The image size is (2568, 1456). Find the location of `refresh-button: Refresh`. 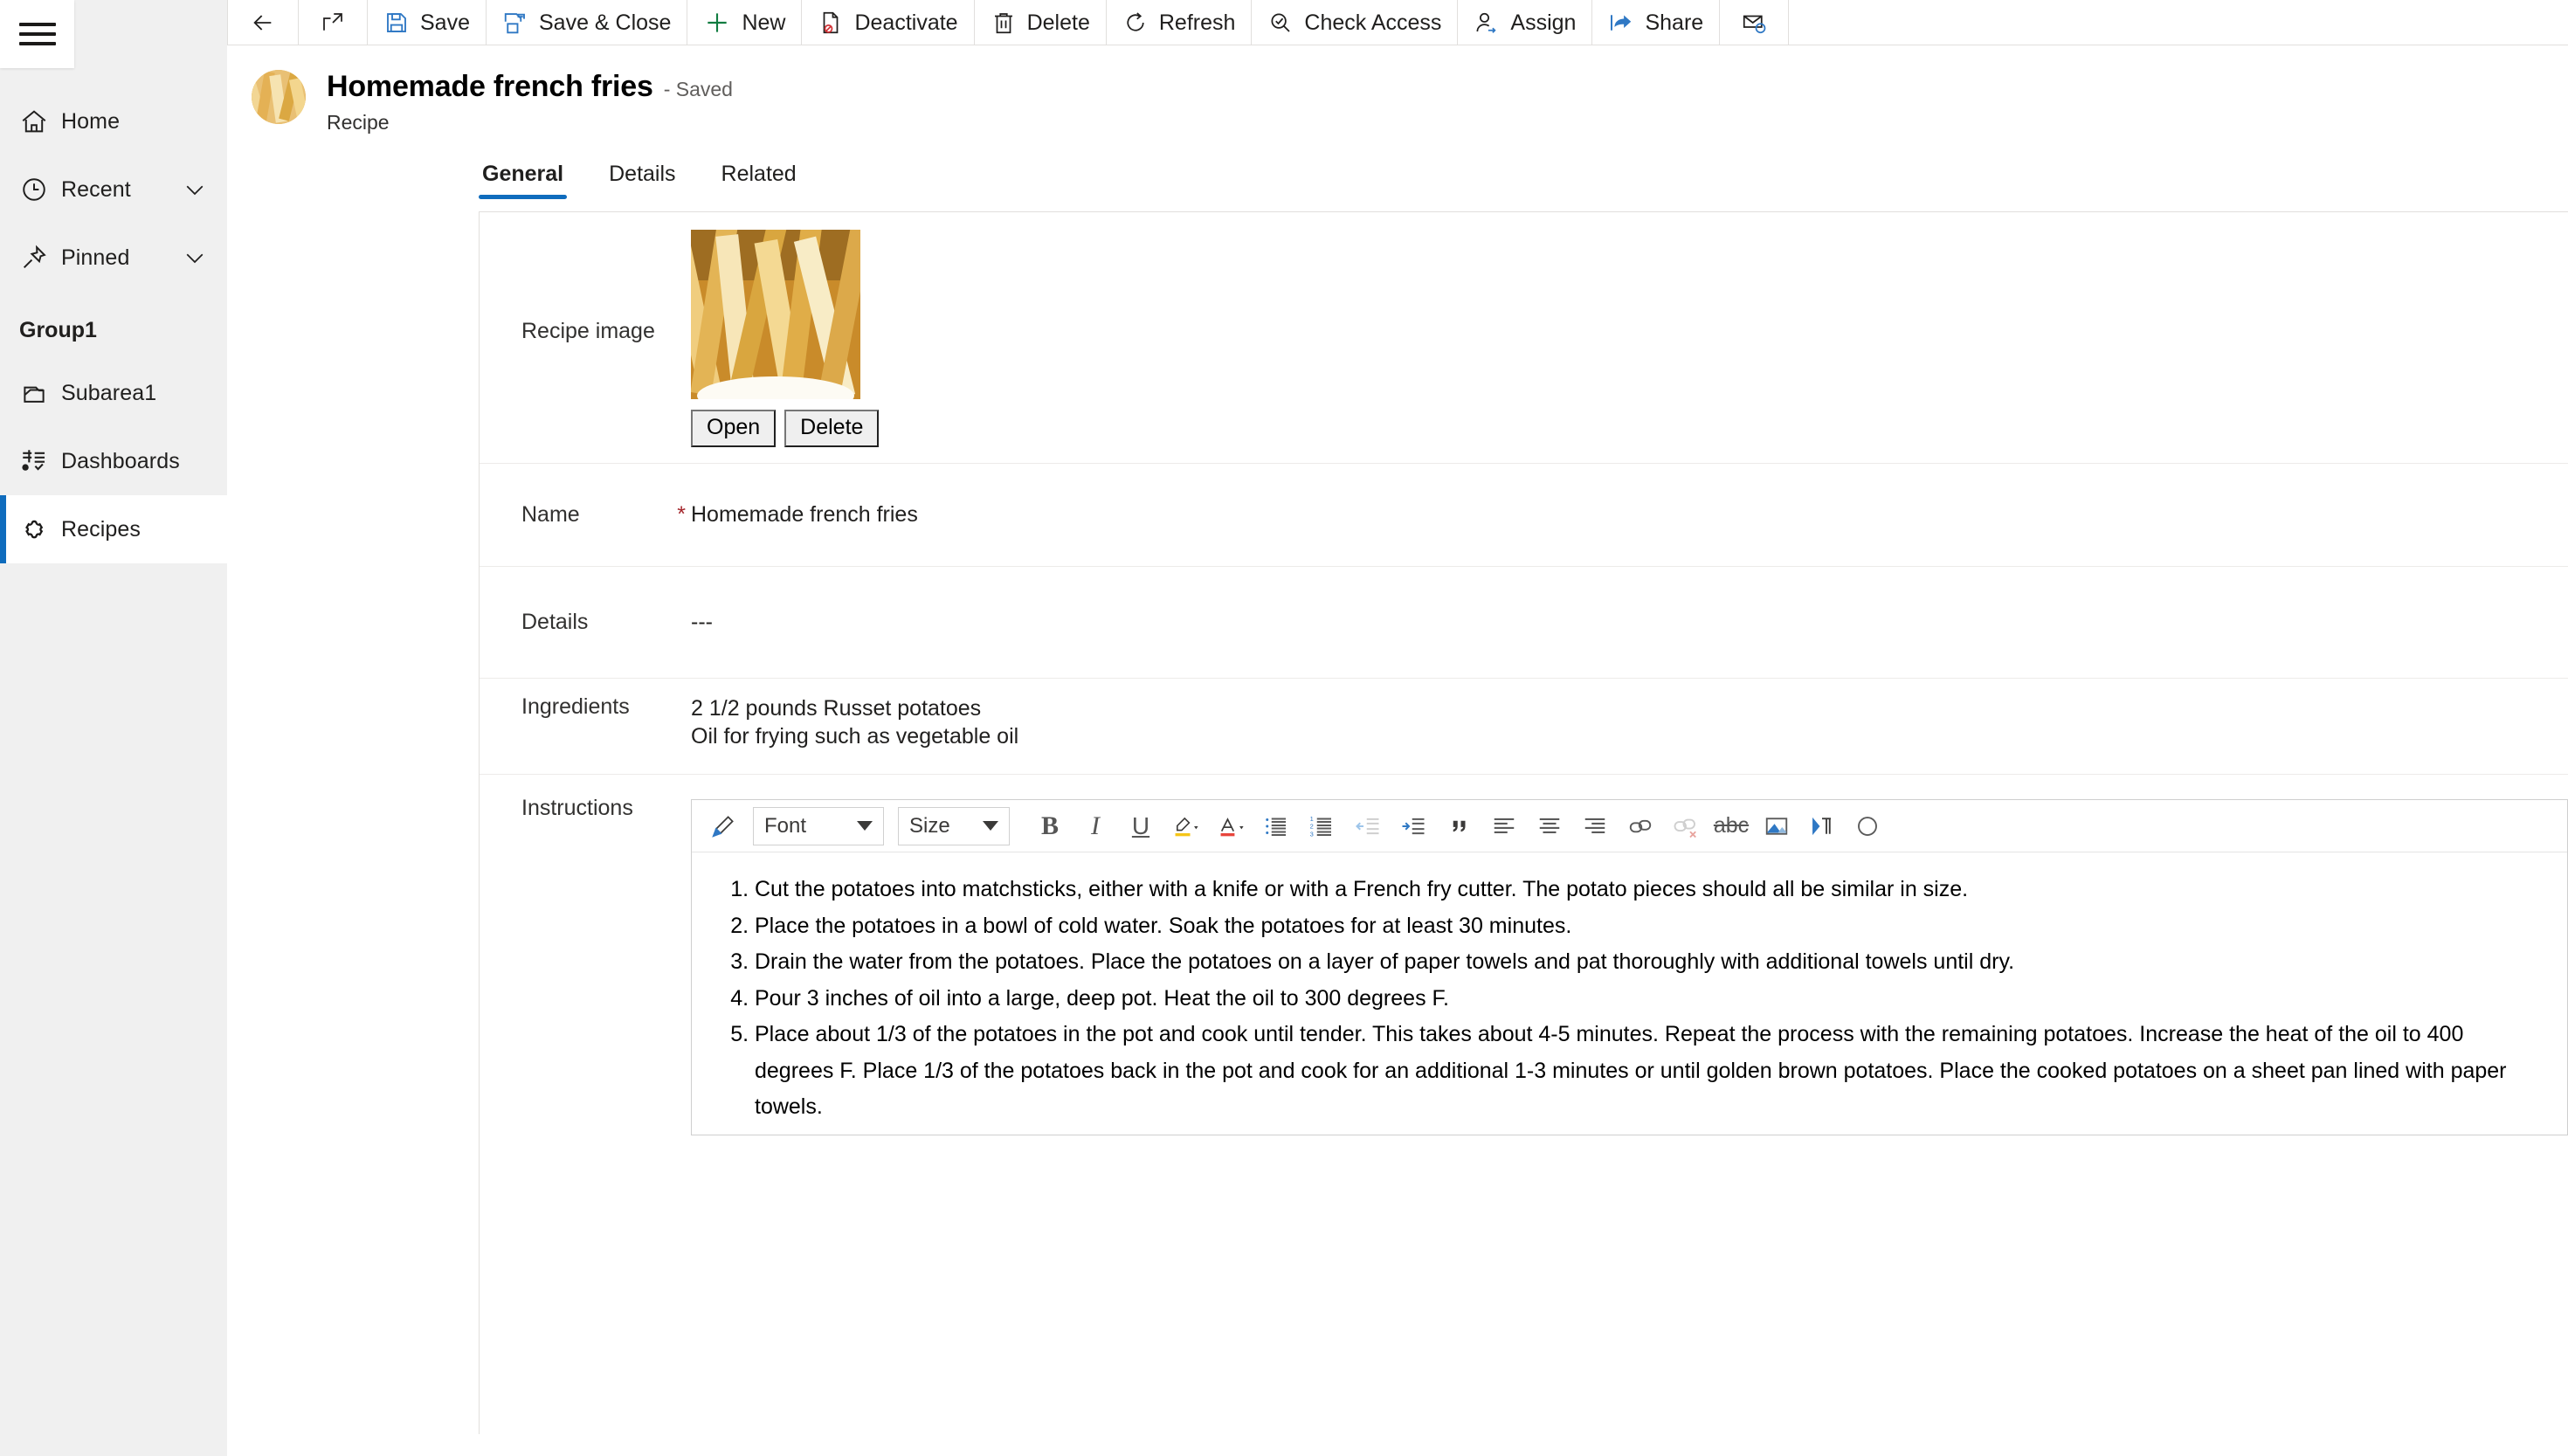

refresh-button: Refresh is located at coordinates (1180, 22).